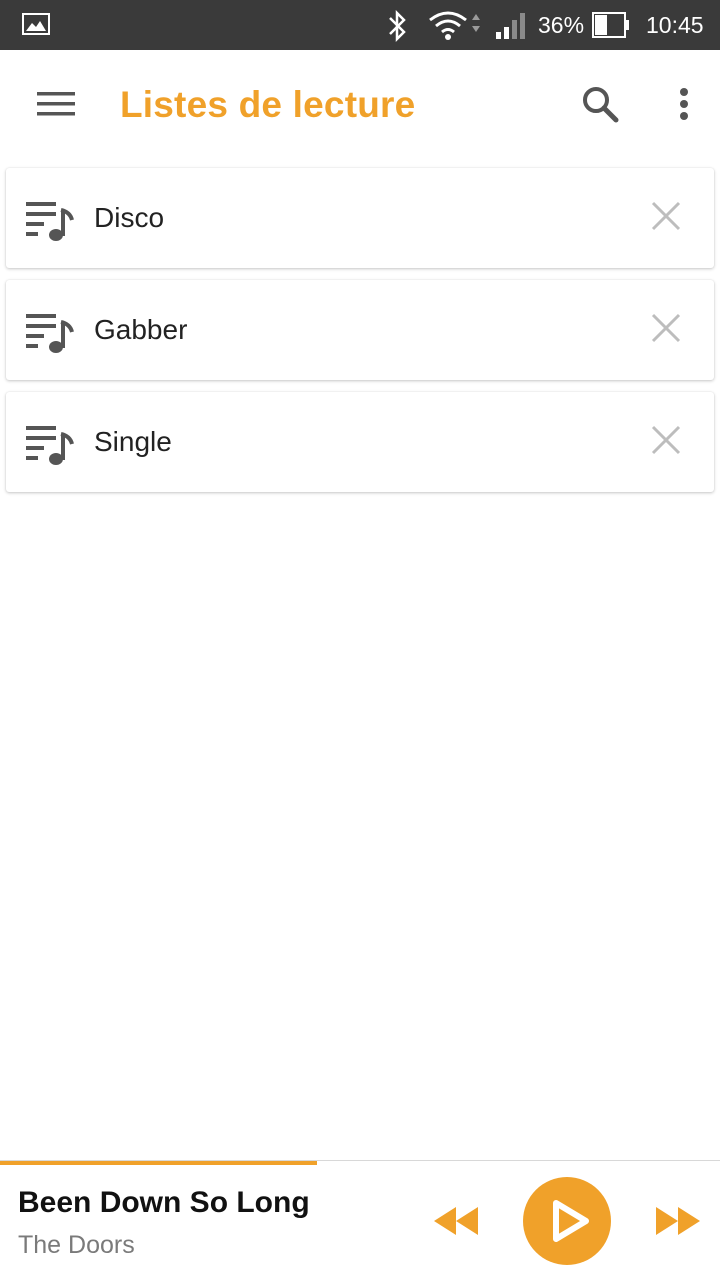 This screenshot has height=1280, width=720. What do you see at coordinates (141, 329) in the screenshot?
I see `playlist-name: Gabber` at bounding box center [141, 329].